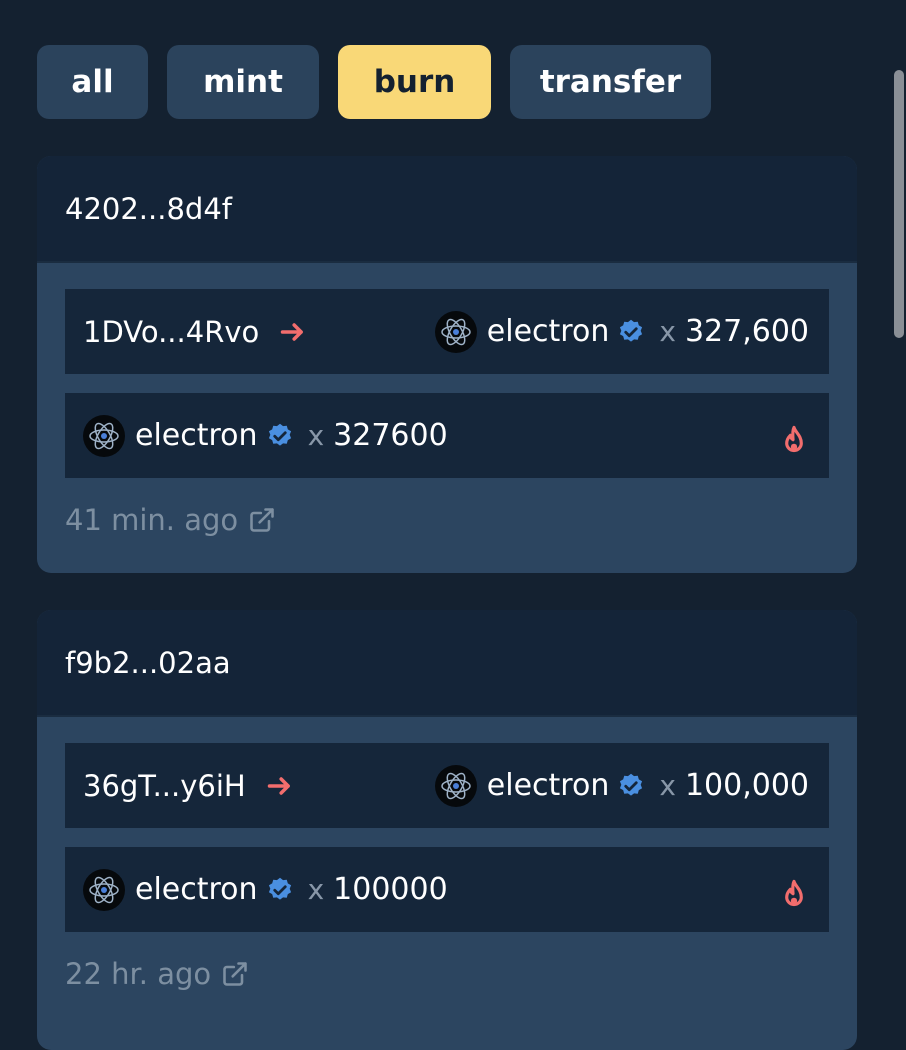 The image size is (906, 1050). I want to click on transaction-hash-text: f9b2...02aa, so click(148, 662).